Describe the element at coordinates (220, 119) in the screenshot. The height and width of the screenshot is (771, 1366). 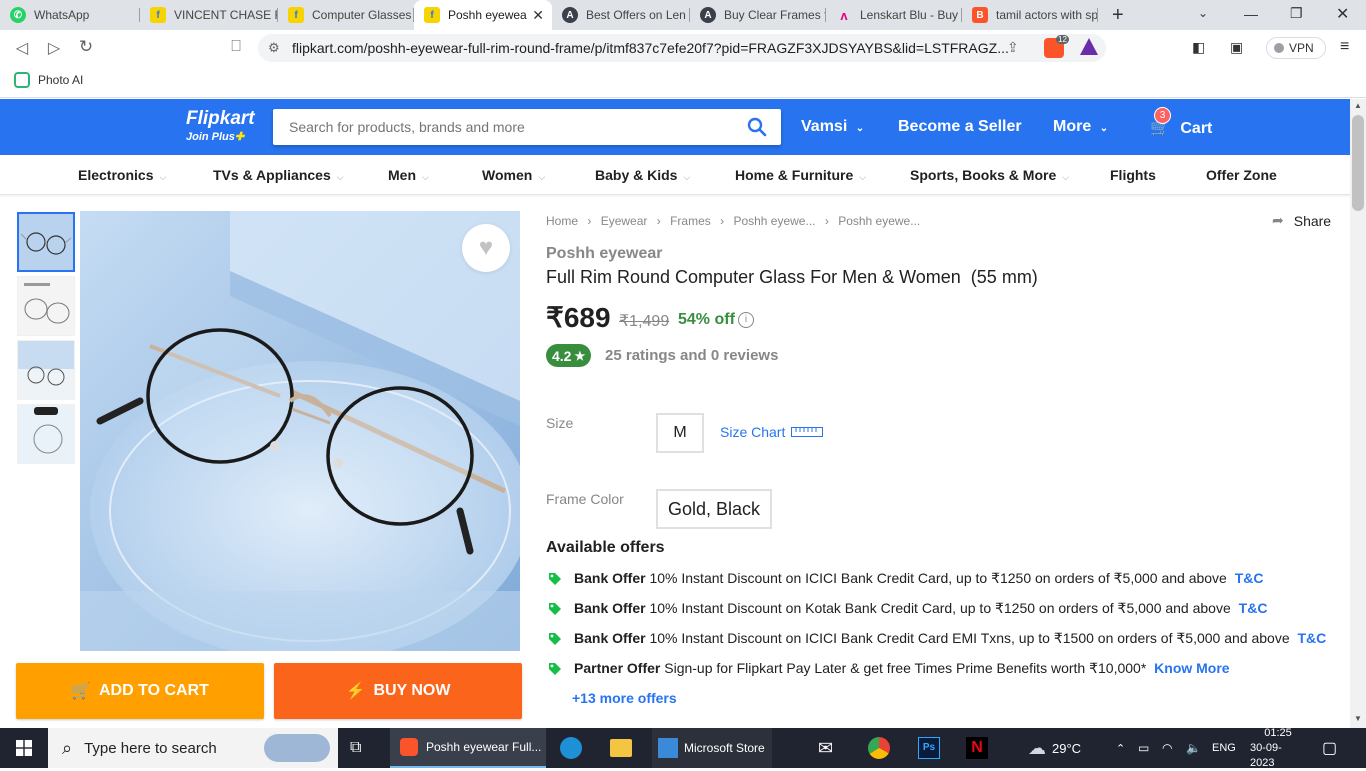
I see `flipkart-logo: Flipkart` at that location.